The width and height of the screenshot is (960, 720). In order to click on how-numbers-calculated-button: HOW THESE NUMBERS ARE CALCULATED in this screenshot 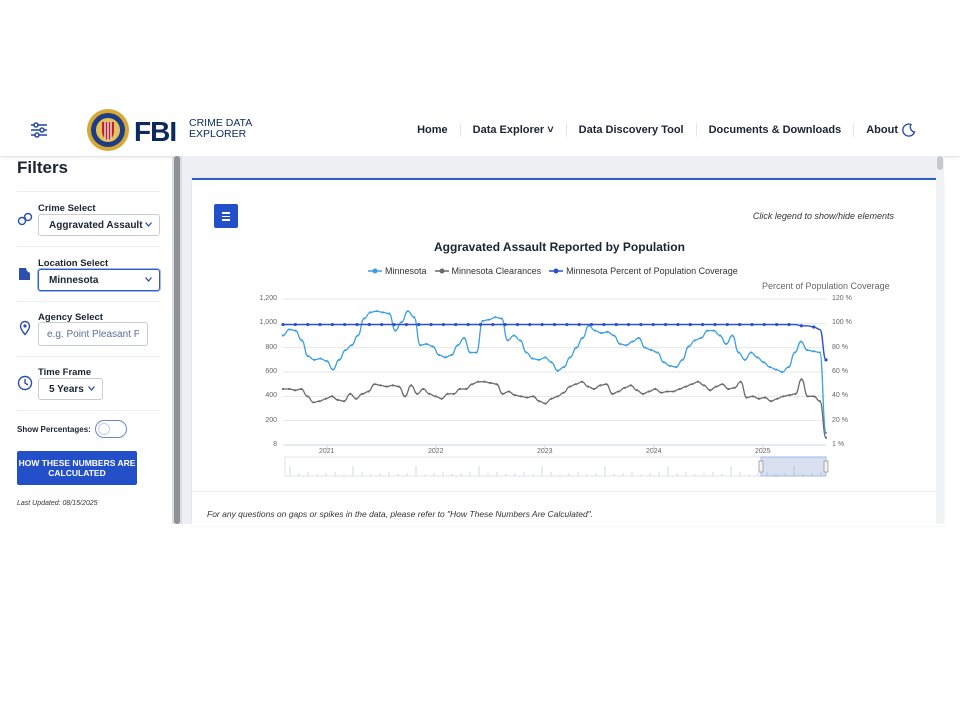, I will do `click(77, 468)`.